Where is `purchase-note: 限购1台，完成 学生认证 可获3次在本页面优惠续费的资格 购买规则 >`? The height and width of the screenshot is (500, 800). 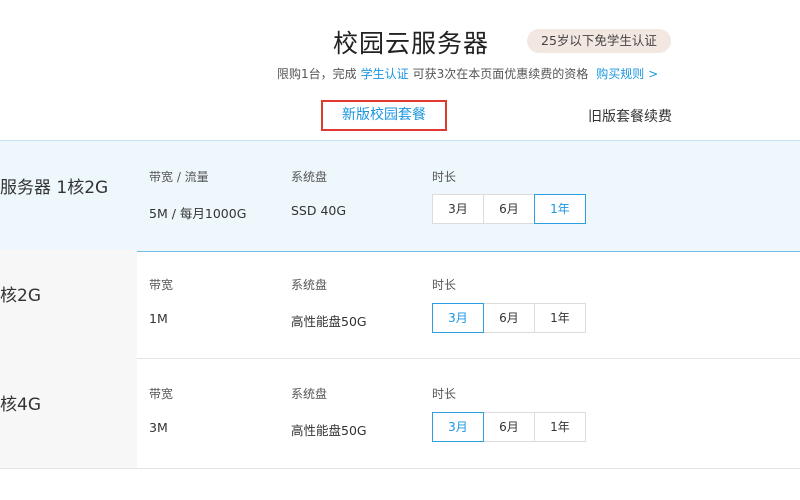
purchase-note: 限购1台，完成 学生认证 可获3次在本页面优惠续费的资格 购买规则 > is located at coordinates (467, 73).